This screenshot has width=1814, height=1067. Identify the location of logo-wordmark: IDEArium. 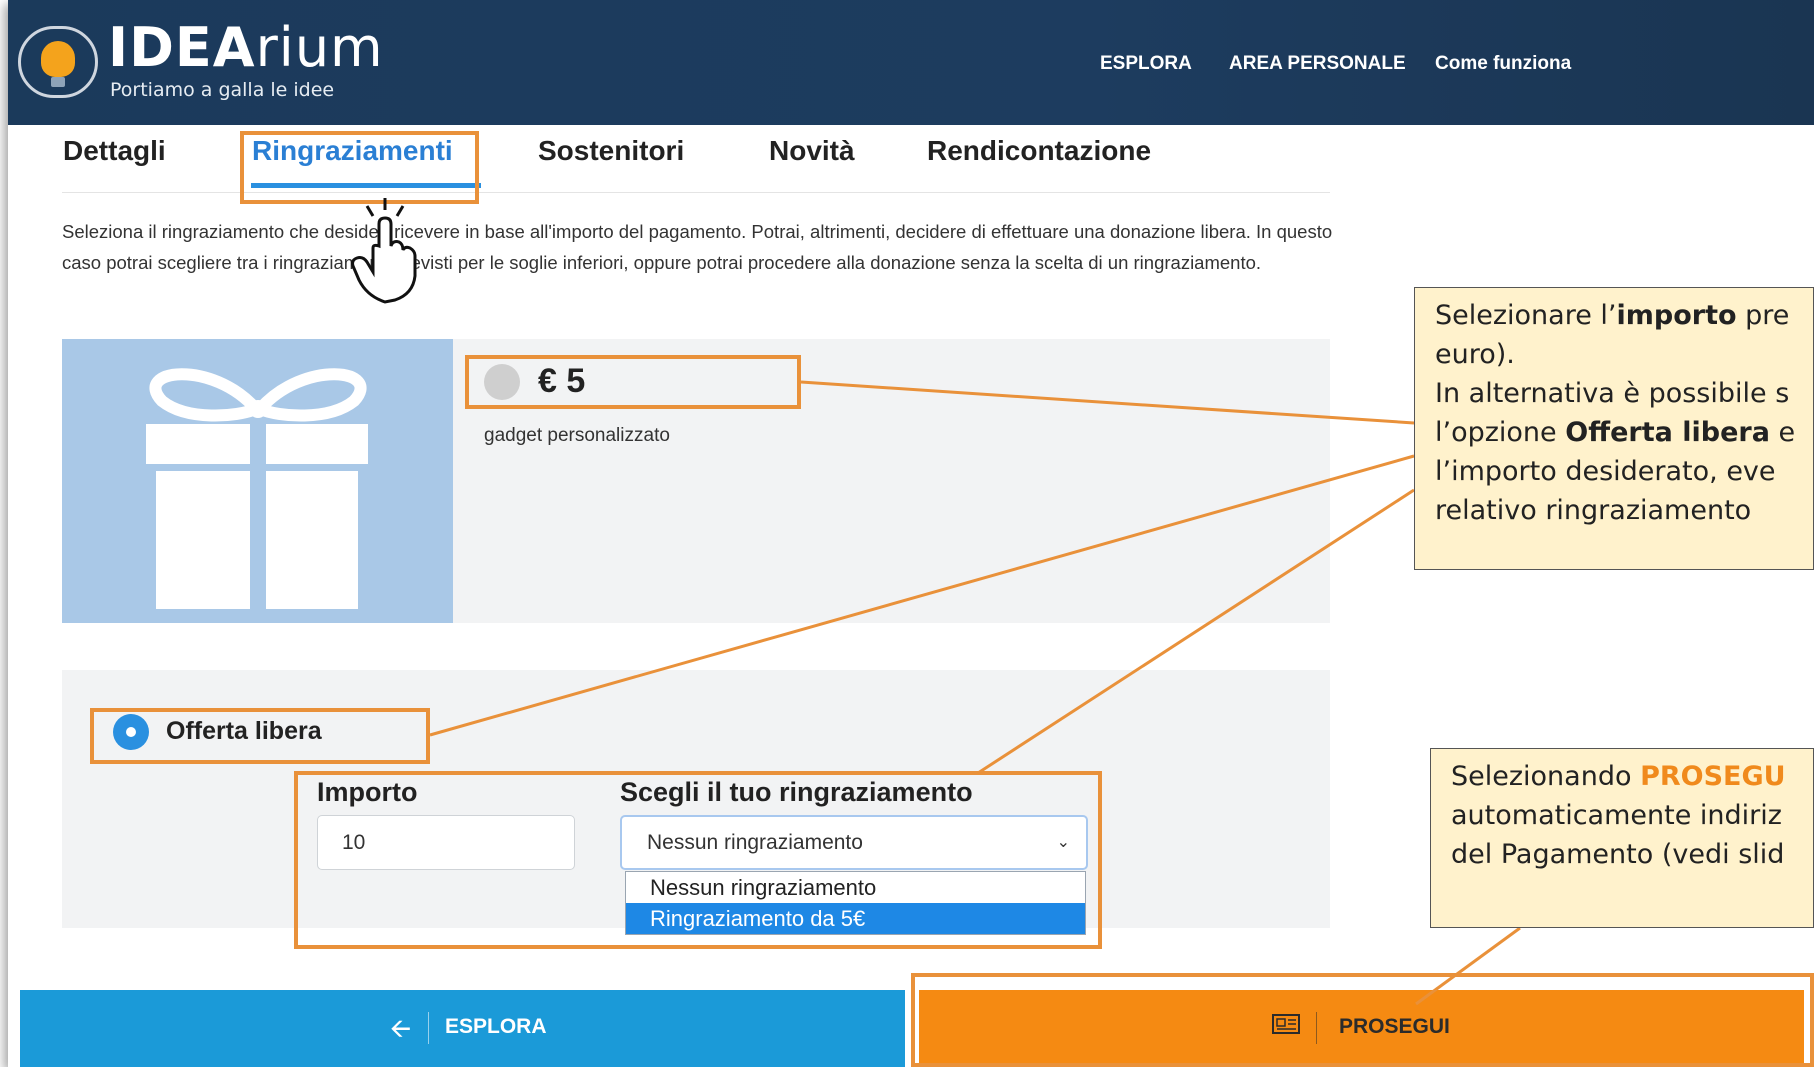
(246, 48).